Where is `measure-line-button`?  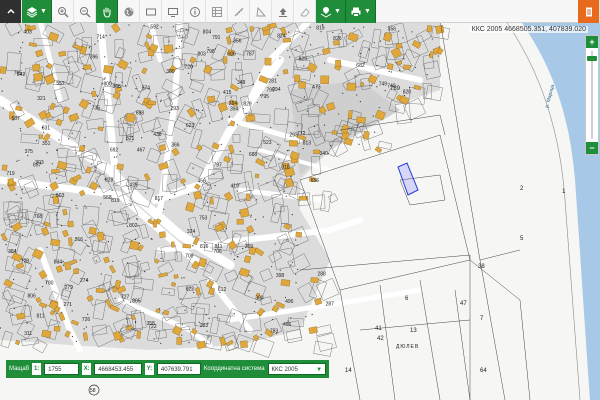
measure-line-button is located at coordinates (239, 11).